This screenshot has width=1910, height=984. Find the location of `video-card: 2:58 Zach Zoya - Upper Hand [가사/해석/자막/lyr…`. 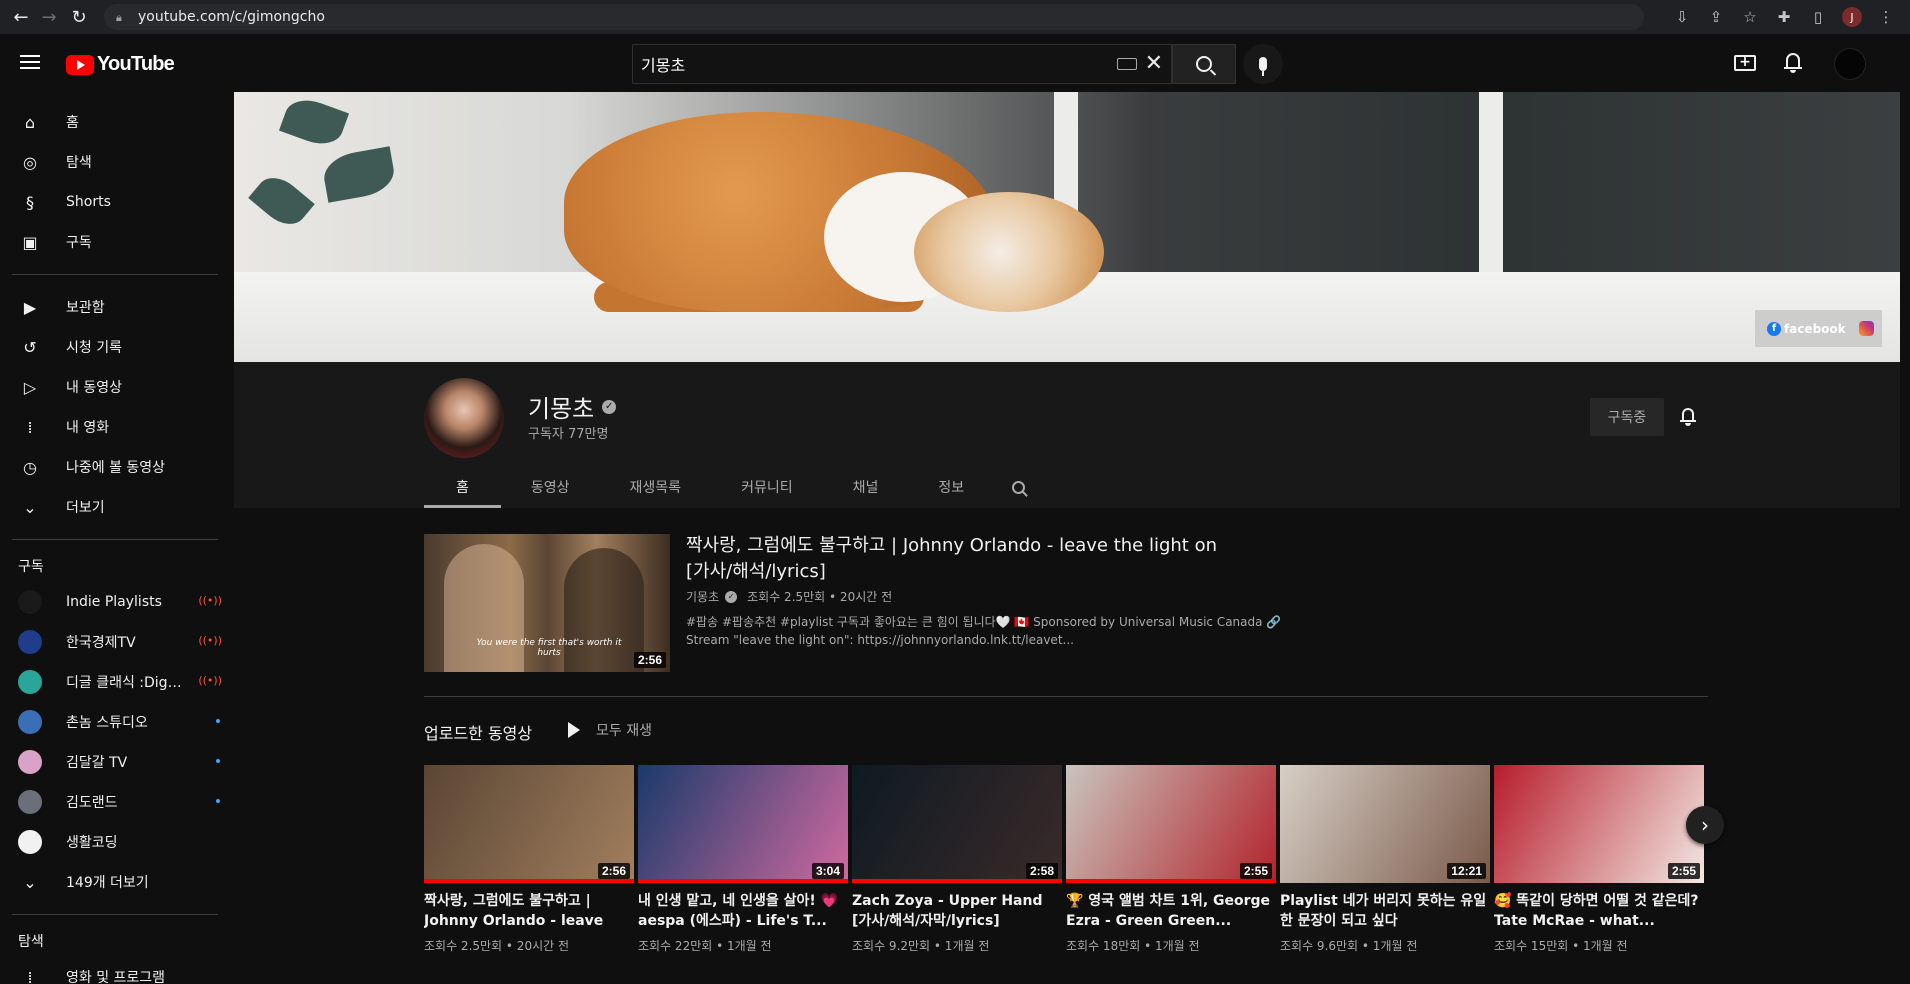

video-card: 2:58 Zach Zoya - Upper Hand [가사/해석/자막/lyr… is located at coordinates (957, 859).